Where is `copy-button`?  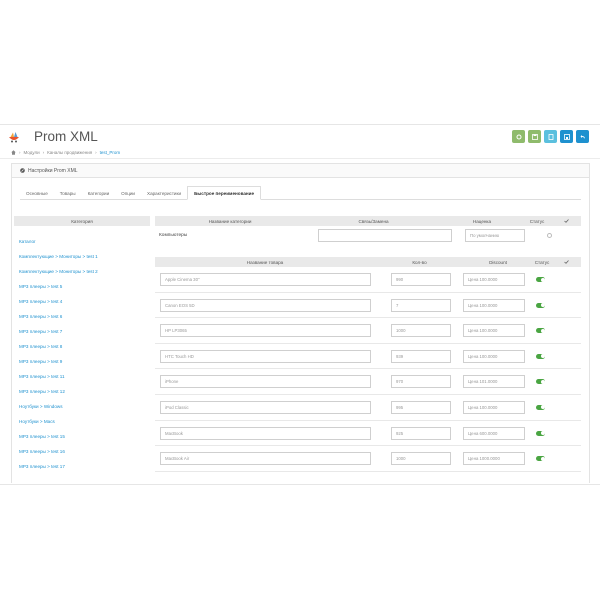 copy-button is located at coordinates (550, 136).